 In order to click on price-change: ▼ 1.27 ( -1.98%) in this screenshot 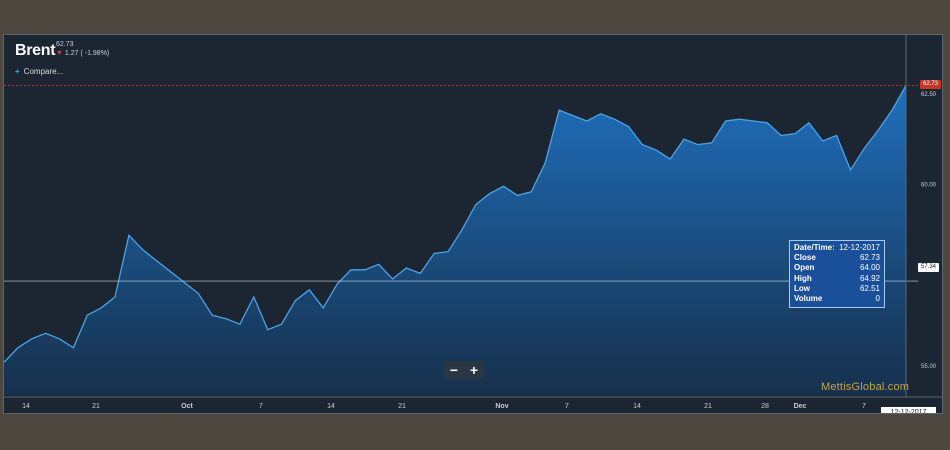, I will do `click(82, 53)`.